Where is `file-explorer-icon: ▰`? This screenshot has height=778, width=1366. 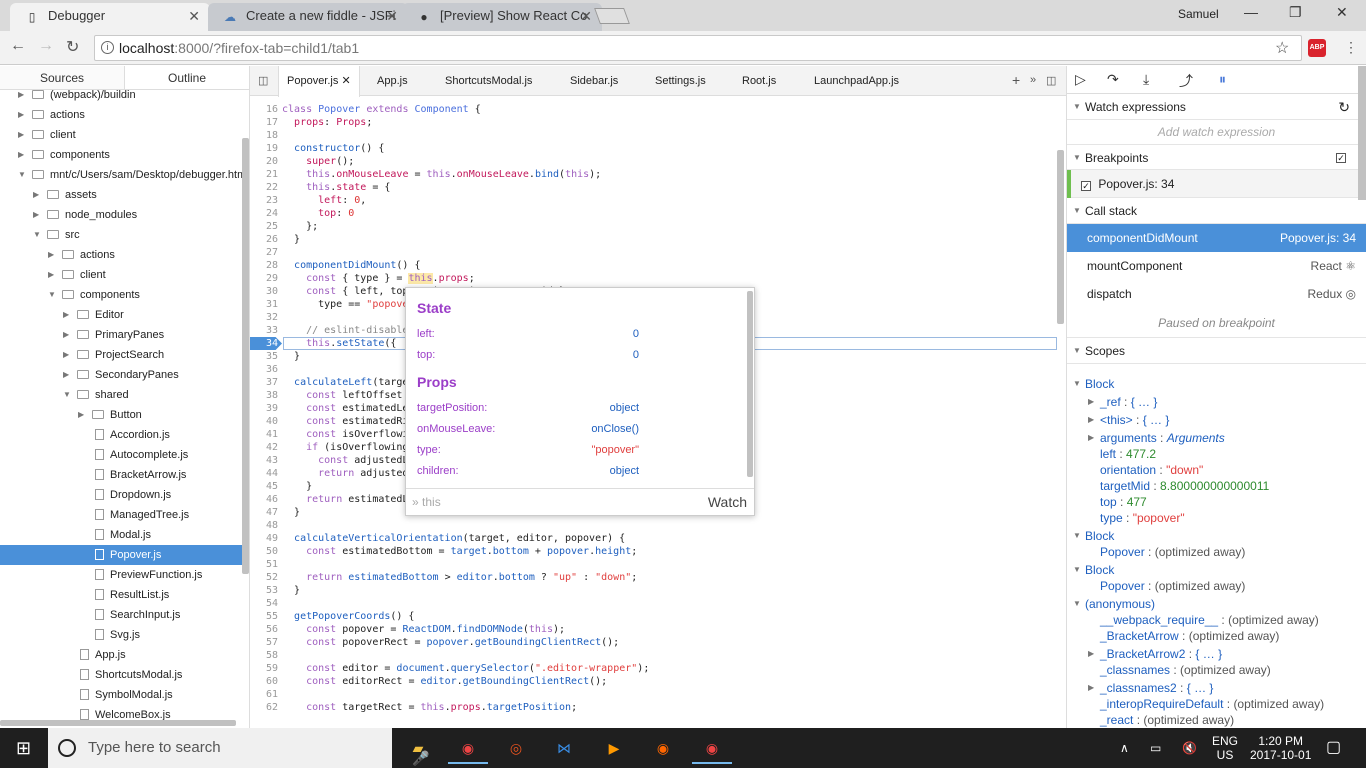 file-explorer-icon: ▰ is located at coordinates (418, 748).